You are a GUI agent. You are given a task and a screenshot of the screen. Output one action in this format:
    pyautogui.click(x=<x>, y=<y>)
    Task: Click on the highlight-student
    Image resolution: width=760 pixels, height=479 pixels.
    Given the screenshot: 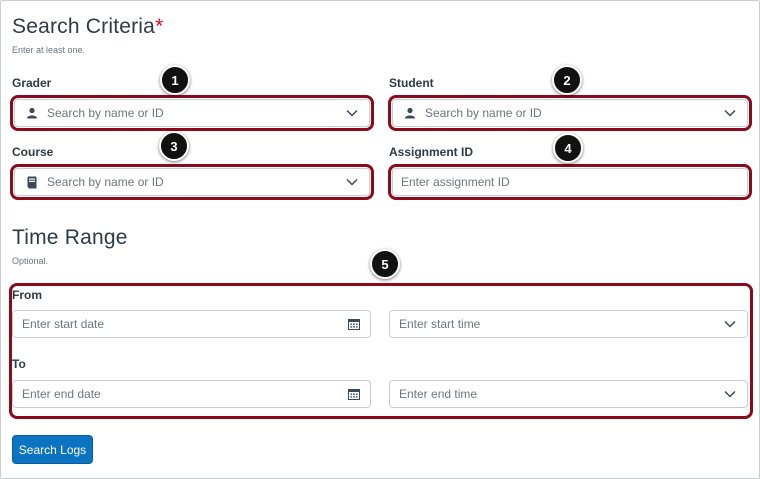 What is the action you would take?
    pyautogui.click(x=570, y=113)
    